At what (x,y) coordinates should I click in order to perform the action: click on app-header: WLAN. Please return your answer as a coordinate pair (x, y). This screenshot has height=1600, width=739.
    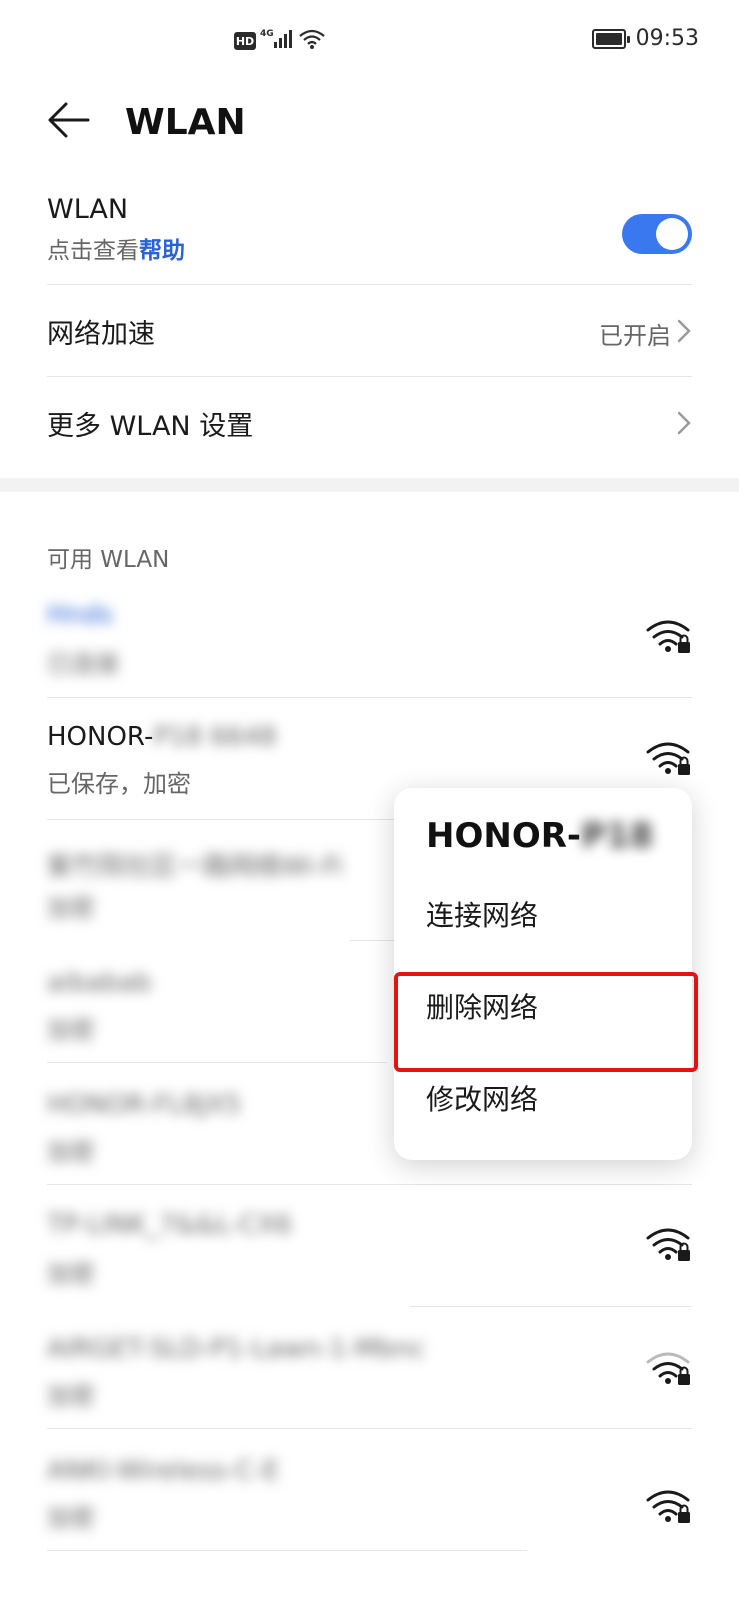
    Looking at the image, I should click on (369, 122).